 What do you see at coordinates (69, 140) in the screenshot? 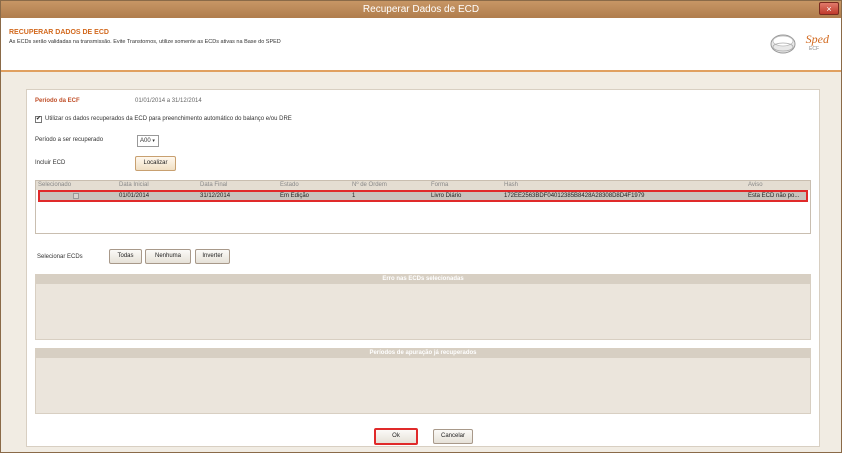
I see `periodo-recuperado-label: Período a ser recuperado` at bounding box center [69, 140].